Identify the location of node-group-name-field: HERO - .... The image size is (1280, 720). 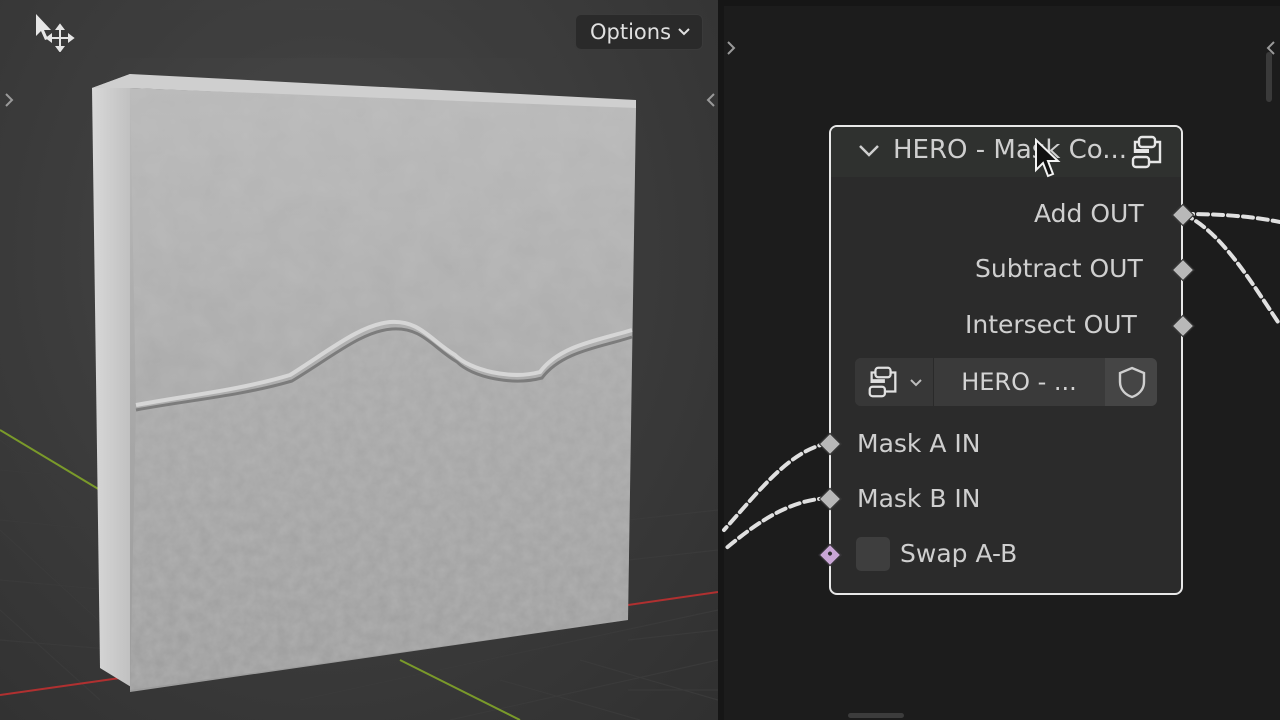
(1019, 382).